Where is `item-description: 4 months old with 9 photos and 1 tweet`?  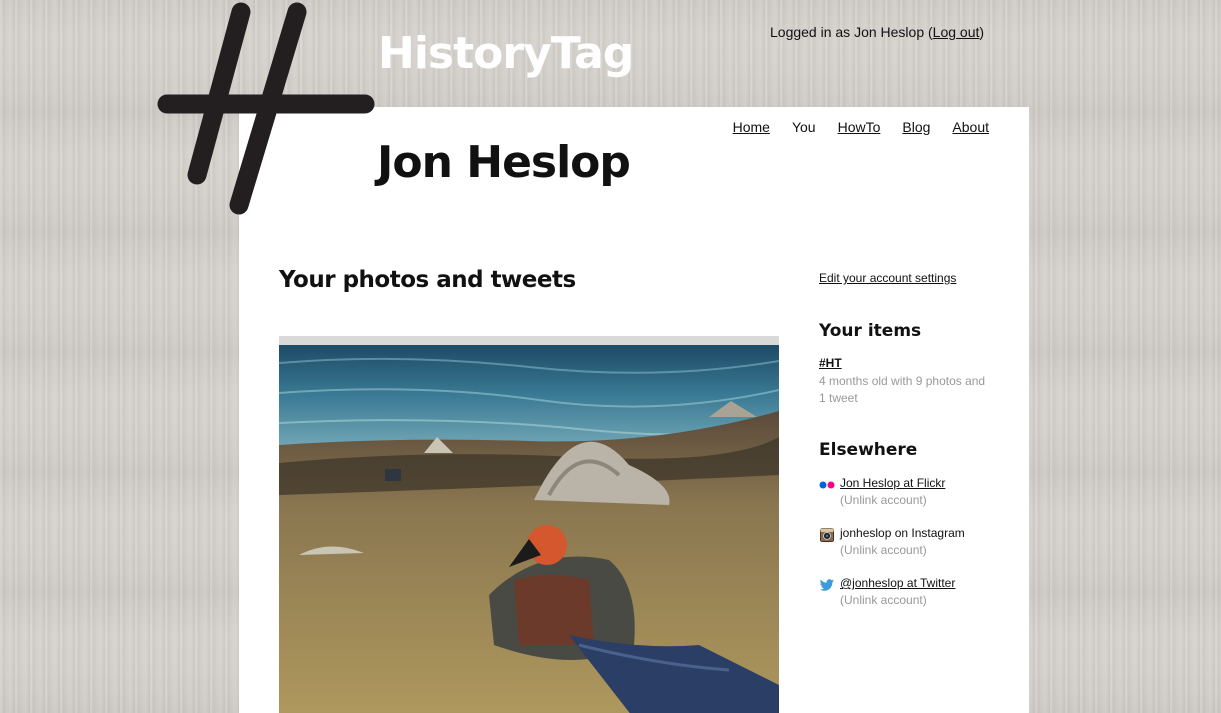
item-description: 4 months old with 9 photos and 1 tweet is located at coordinates (902, 389).